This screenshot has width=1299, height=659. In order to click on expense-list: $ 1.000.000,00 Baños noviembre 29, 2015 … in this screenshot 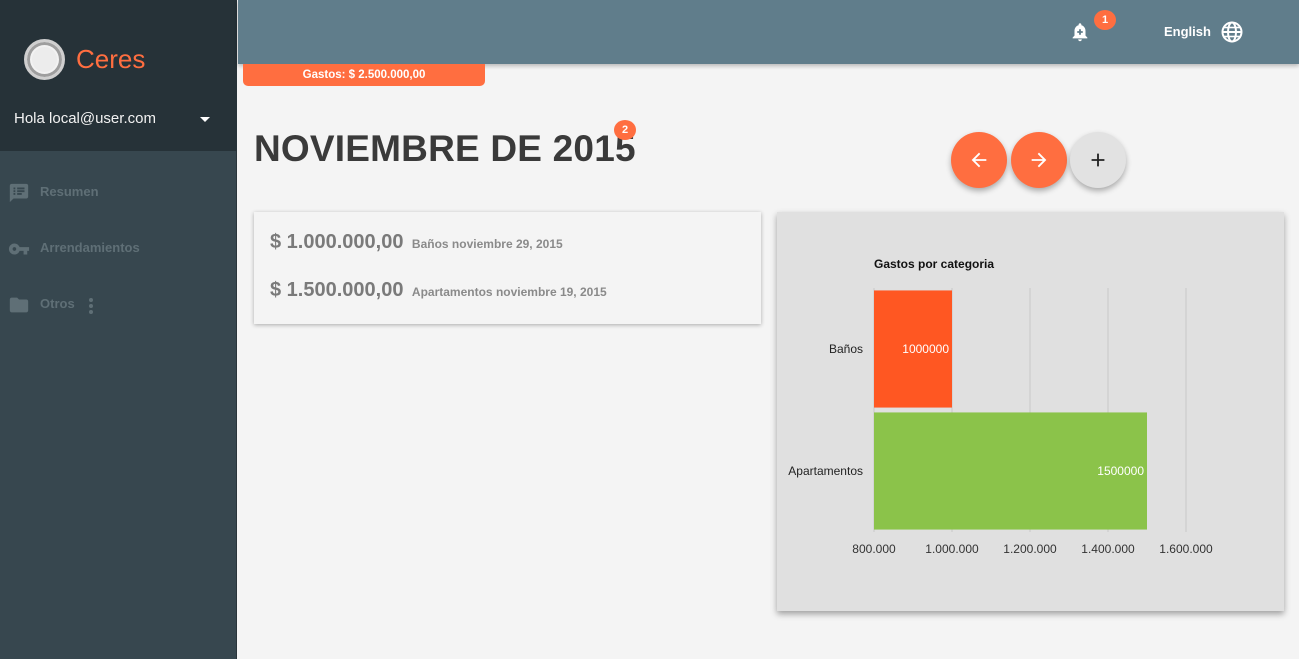, I will do `click(507, 268)`.